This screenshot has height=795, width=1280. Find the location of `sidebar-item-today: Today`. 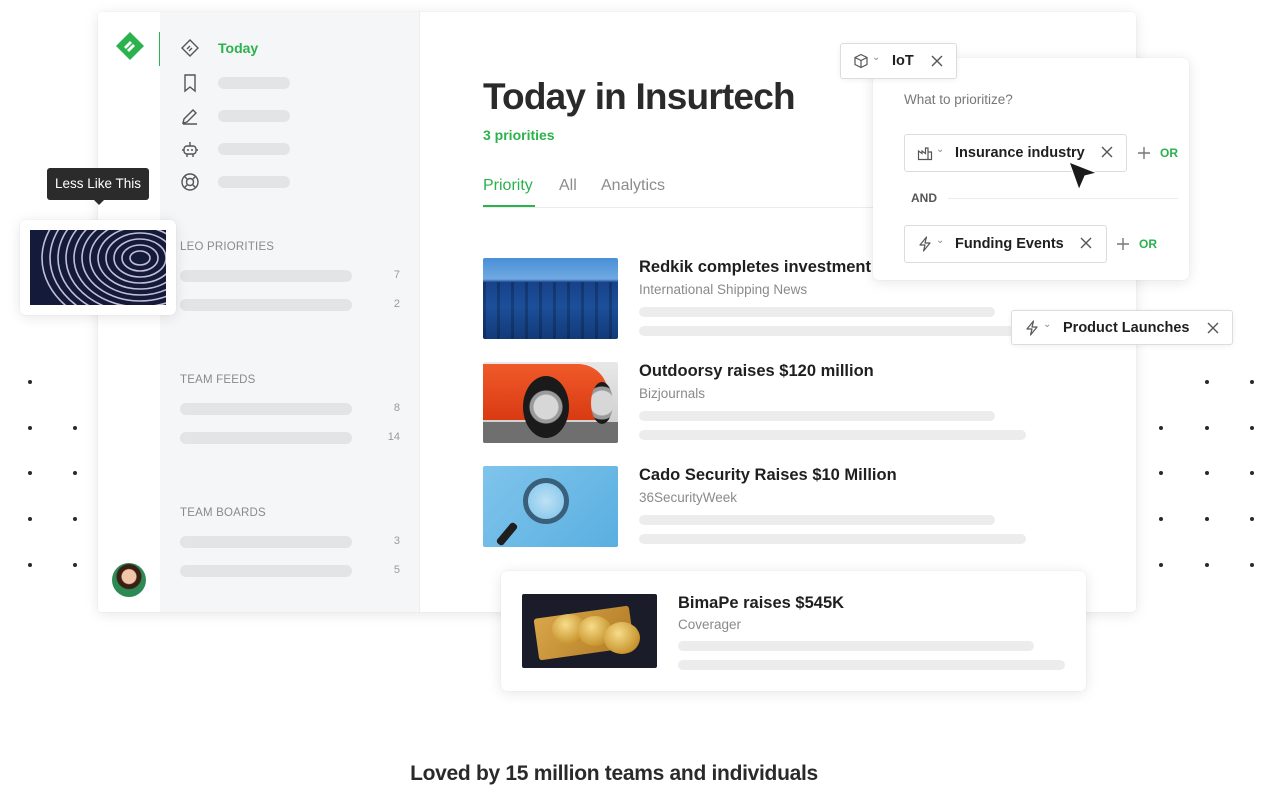

sidebar-item-today: Today is located at coordinates (238, 48).